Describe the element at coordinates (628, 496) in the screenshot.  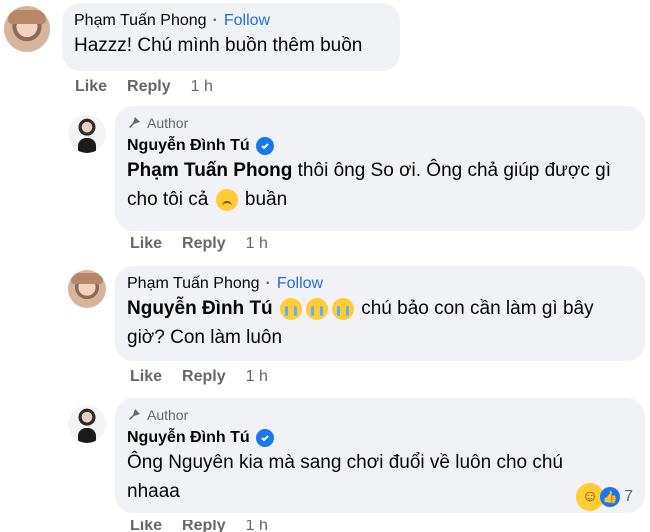
I see `reaction-count: 7` at that location.